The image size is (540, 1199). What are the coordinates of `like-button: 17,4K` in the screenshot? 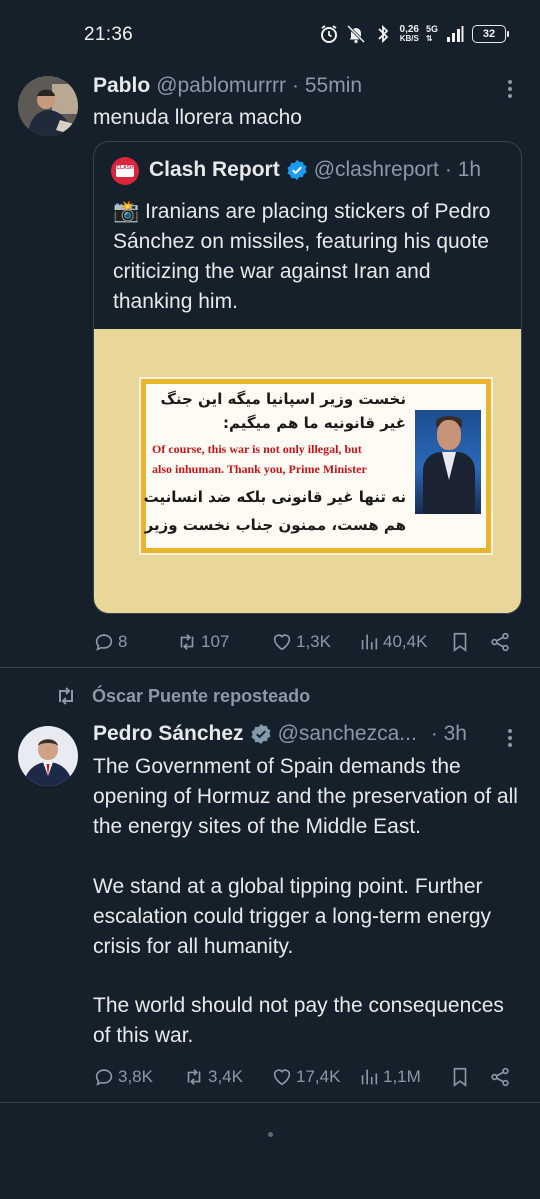 It's located at (305, 1077).